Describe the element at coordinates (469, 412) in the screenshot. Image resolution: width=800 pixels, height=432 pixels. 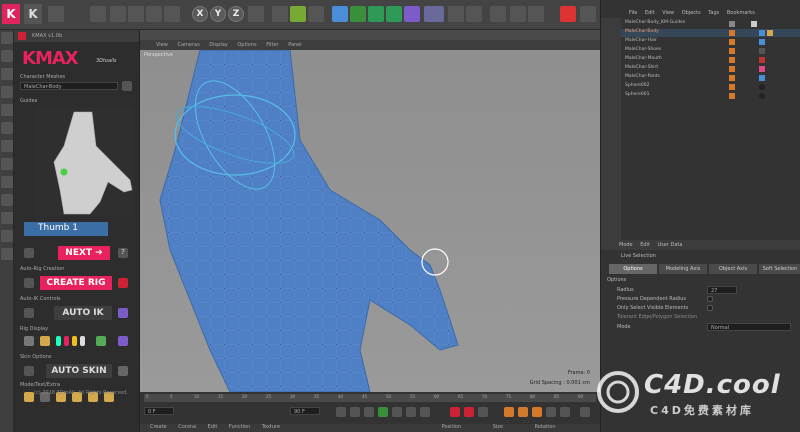
I see `autokey-icon` at that location.